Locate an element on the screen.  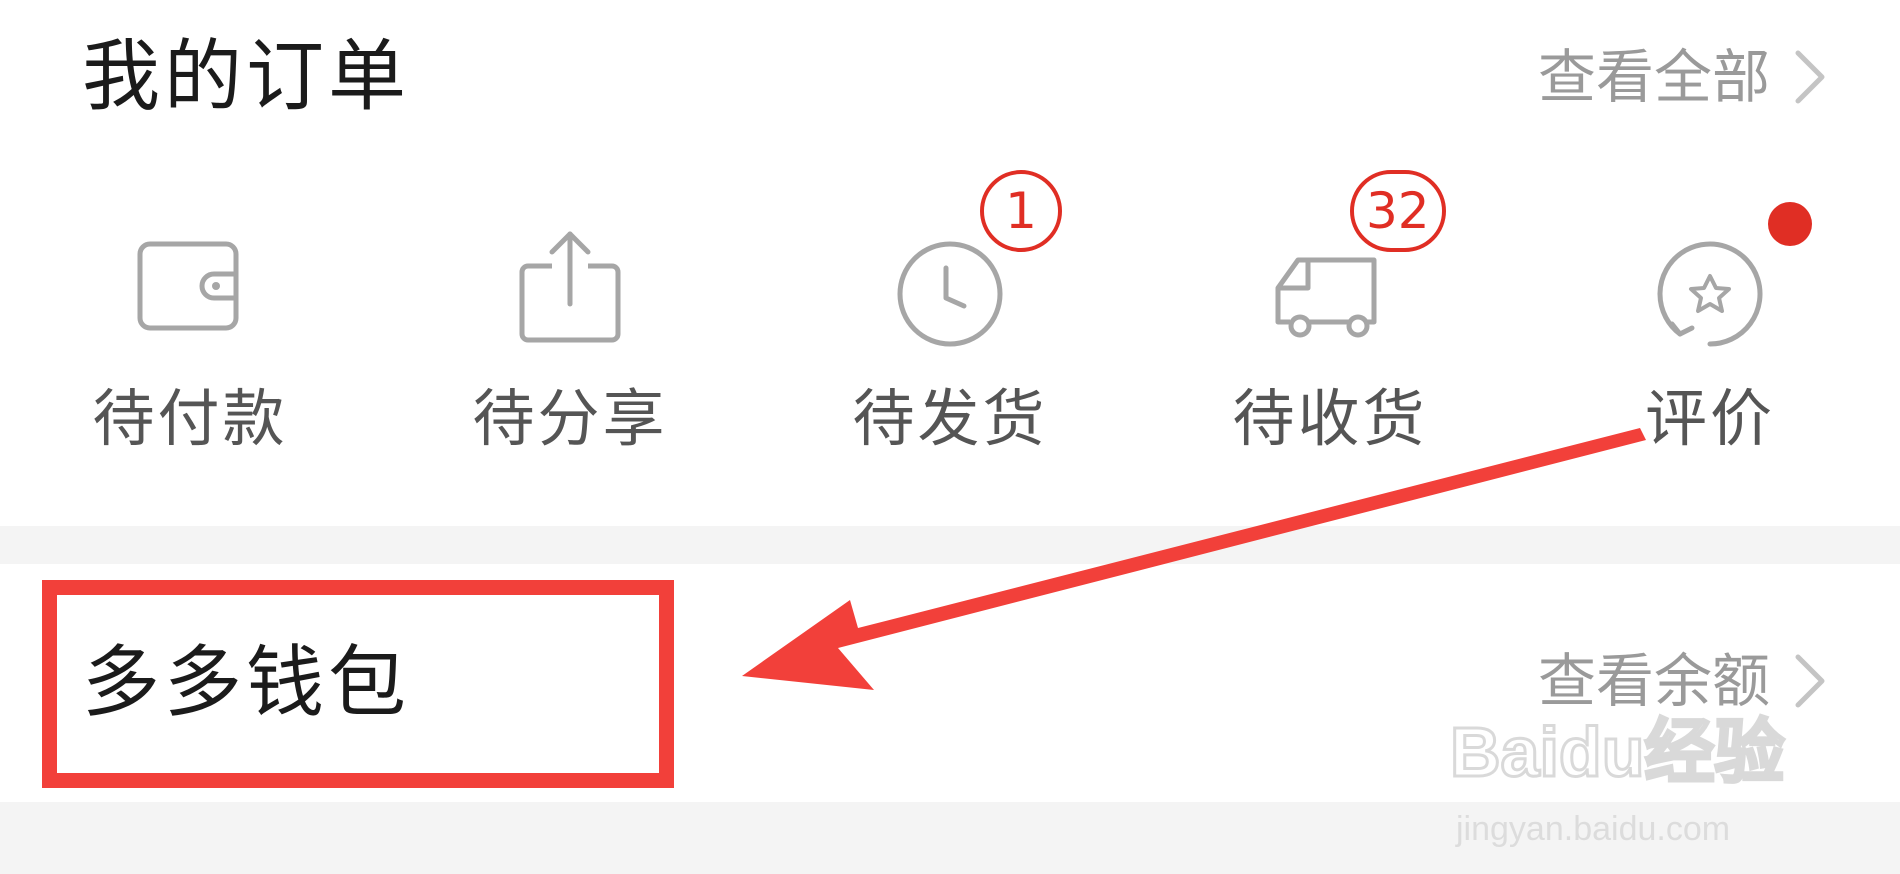
view-all-label: 查看全部 is located at coordinates (1653, 77).